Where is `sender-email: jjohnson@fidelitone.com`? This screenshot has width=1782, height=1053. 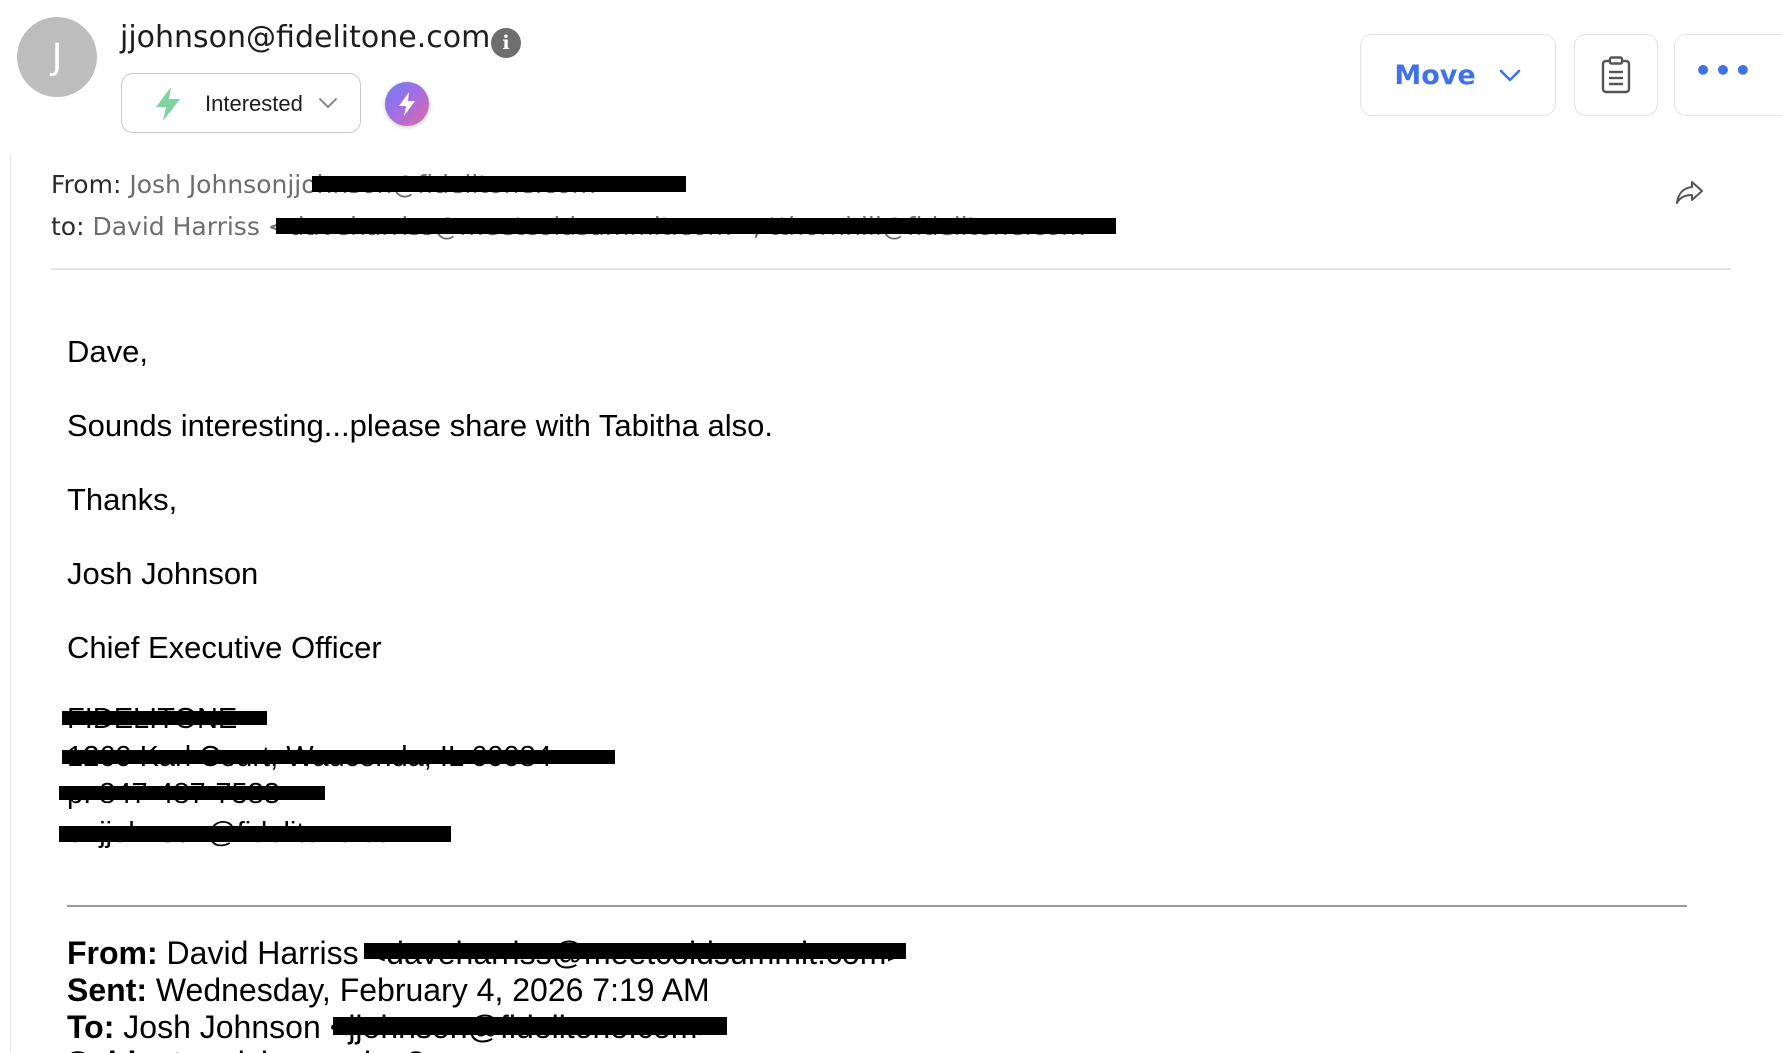 sender-email: jjohnson@fidelitone.com is located at coordinates (305, 37).